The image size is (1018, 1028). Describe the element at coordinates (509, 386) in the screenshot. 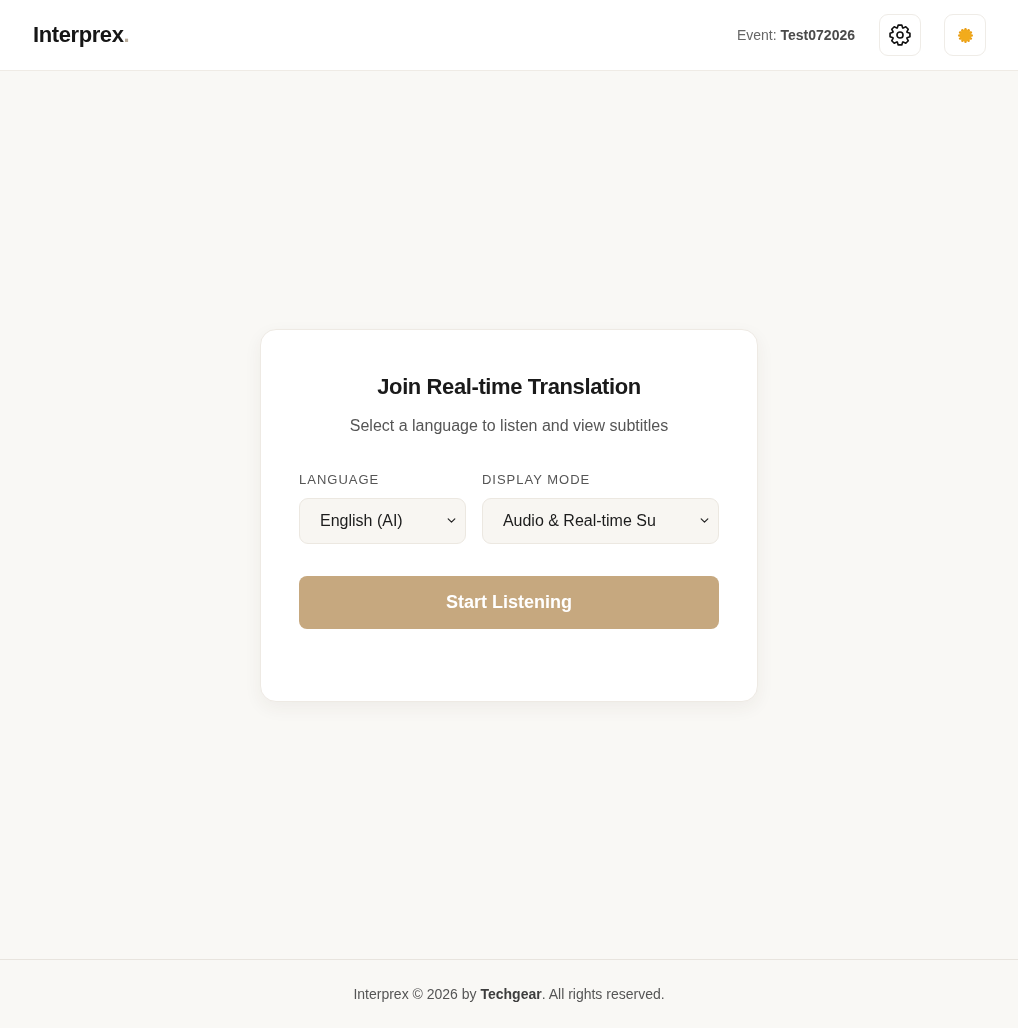

I see `card-title: Join Real-time Translation` at that location.